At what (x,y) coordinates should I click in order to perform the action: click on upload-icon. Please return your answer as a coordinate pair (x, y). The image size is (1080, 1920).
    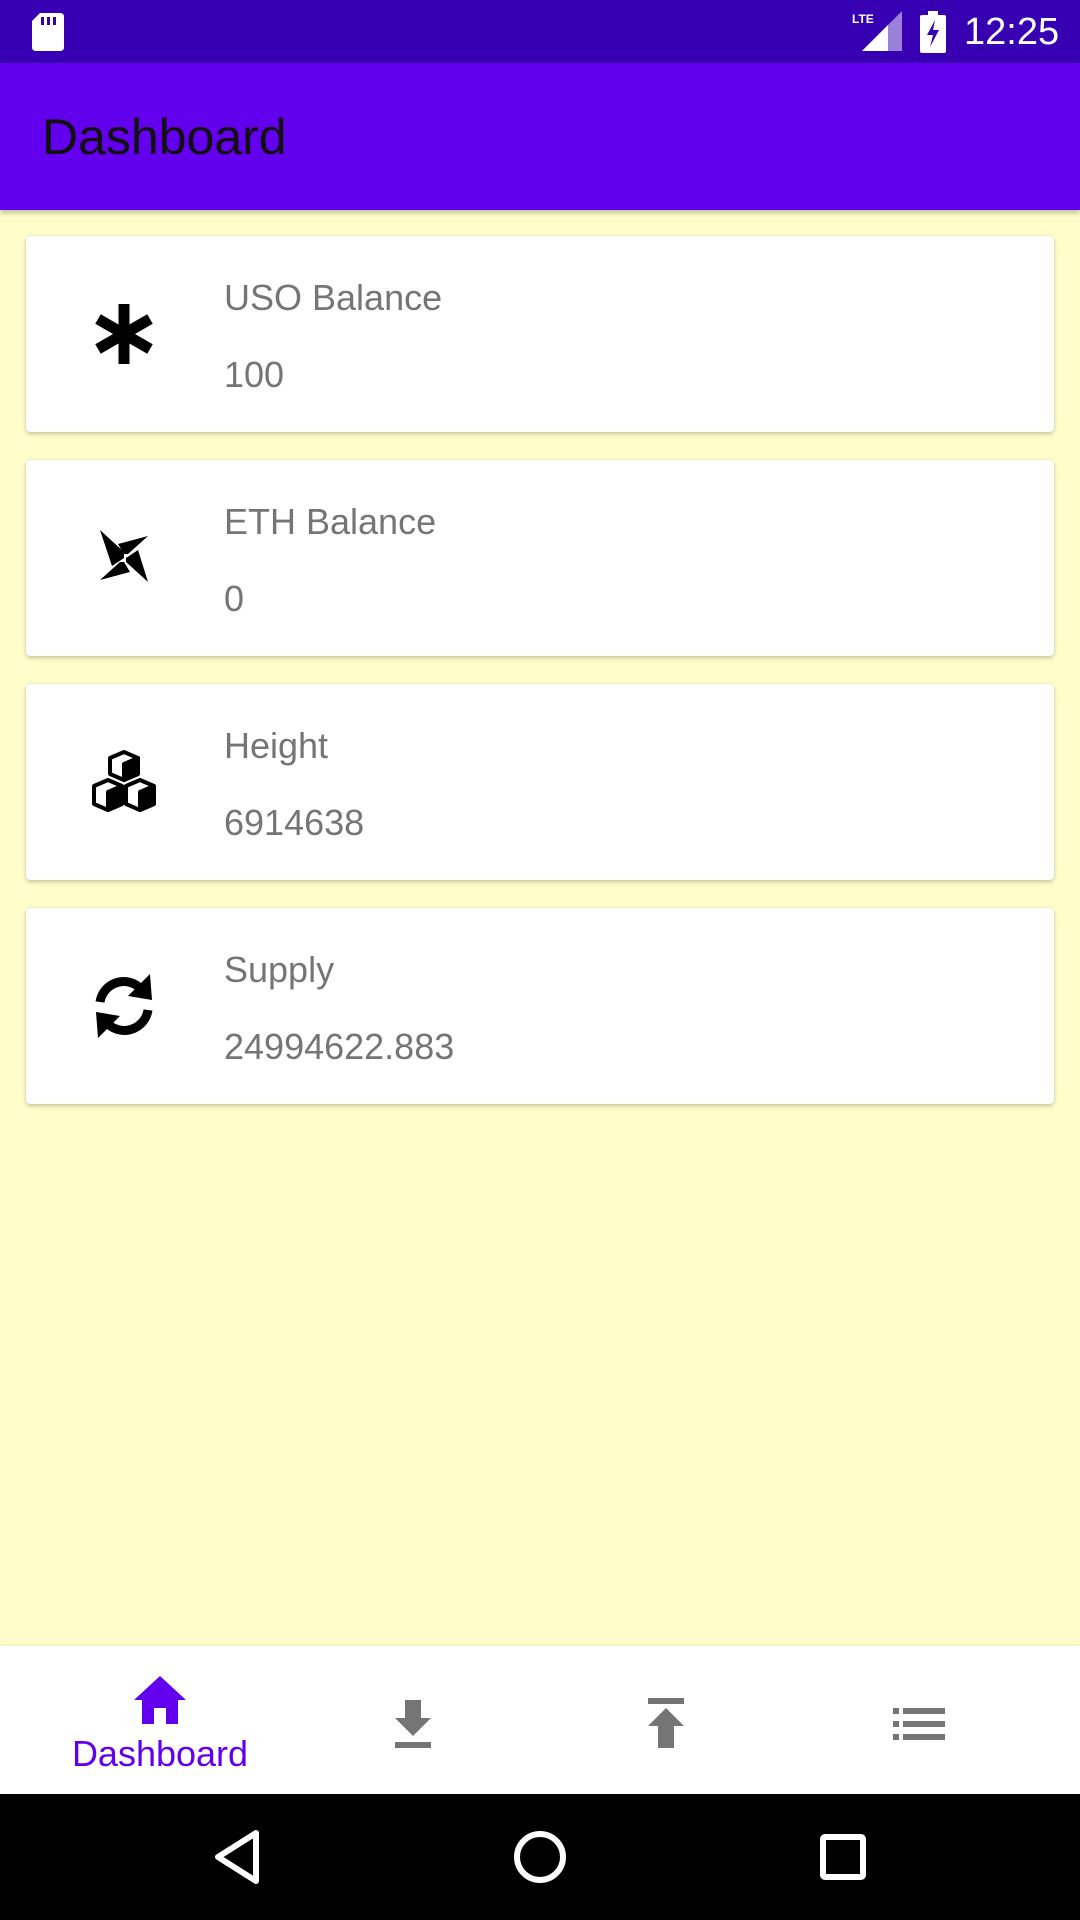
    Looking at the image, I should click on (666, 1723).